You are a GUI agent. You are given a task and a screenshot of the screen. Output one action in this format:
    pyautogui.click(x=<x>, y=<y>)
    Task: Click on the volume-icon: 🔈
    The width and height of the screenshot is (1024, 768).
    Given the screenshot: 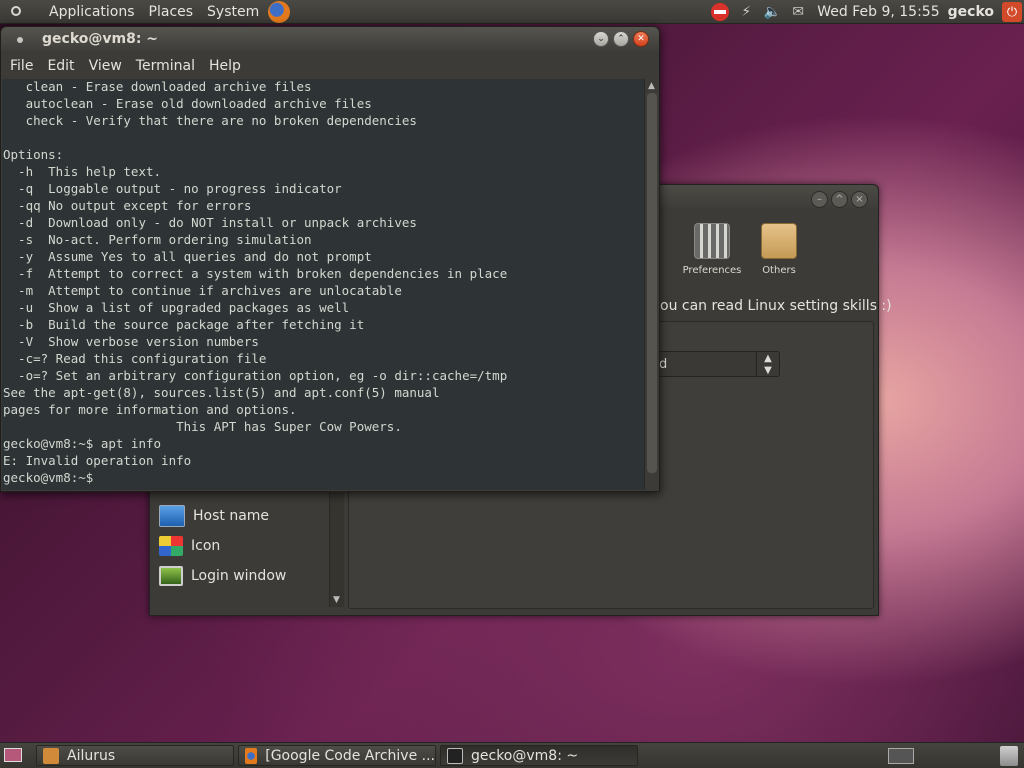 What is the action you would take?
    pyautogui.click(x=772, y=12)
    